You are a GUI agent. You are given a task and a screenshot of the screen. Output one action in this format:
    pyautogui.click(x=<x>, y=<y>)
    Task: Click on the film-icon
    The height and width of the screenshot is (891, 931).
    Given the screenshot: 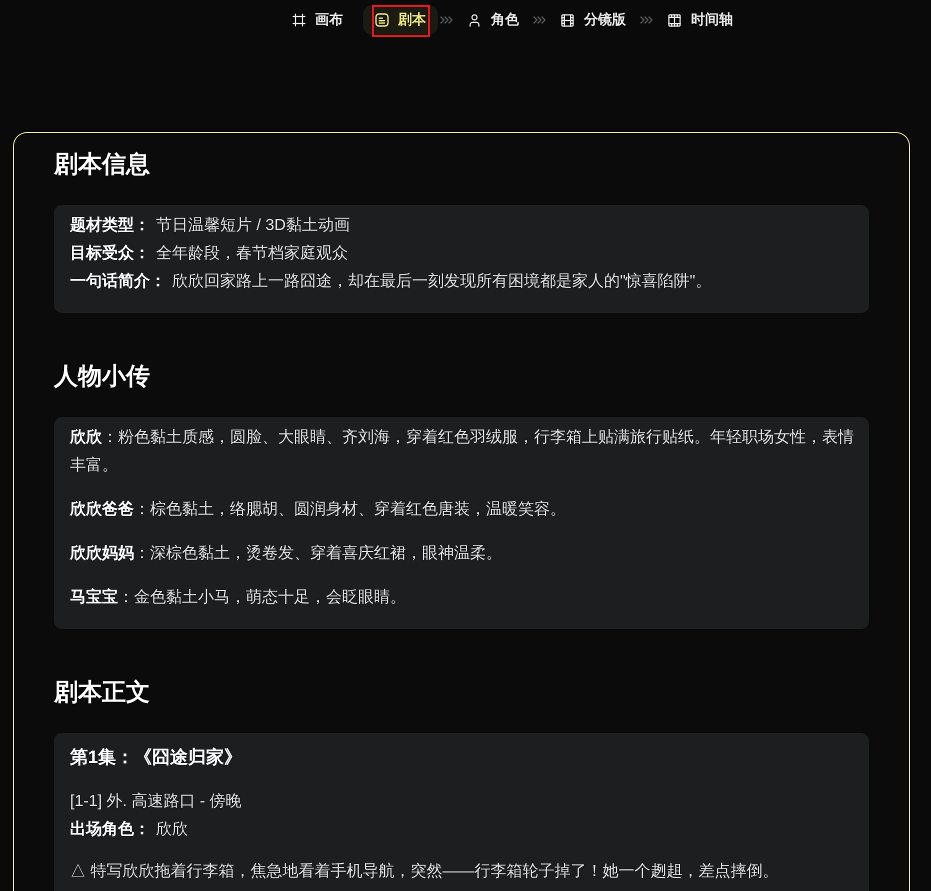 What is the action you would take?
    pyautogui.click(x=567, y=20)
    